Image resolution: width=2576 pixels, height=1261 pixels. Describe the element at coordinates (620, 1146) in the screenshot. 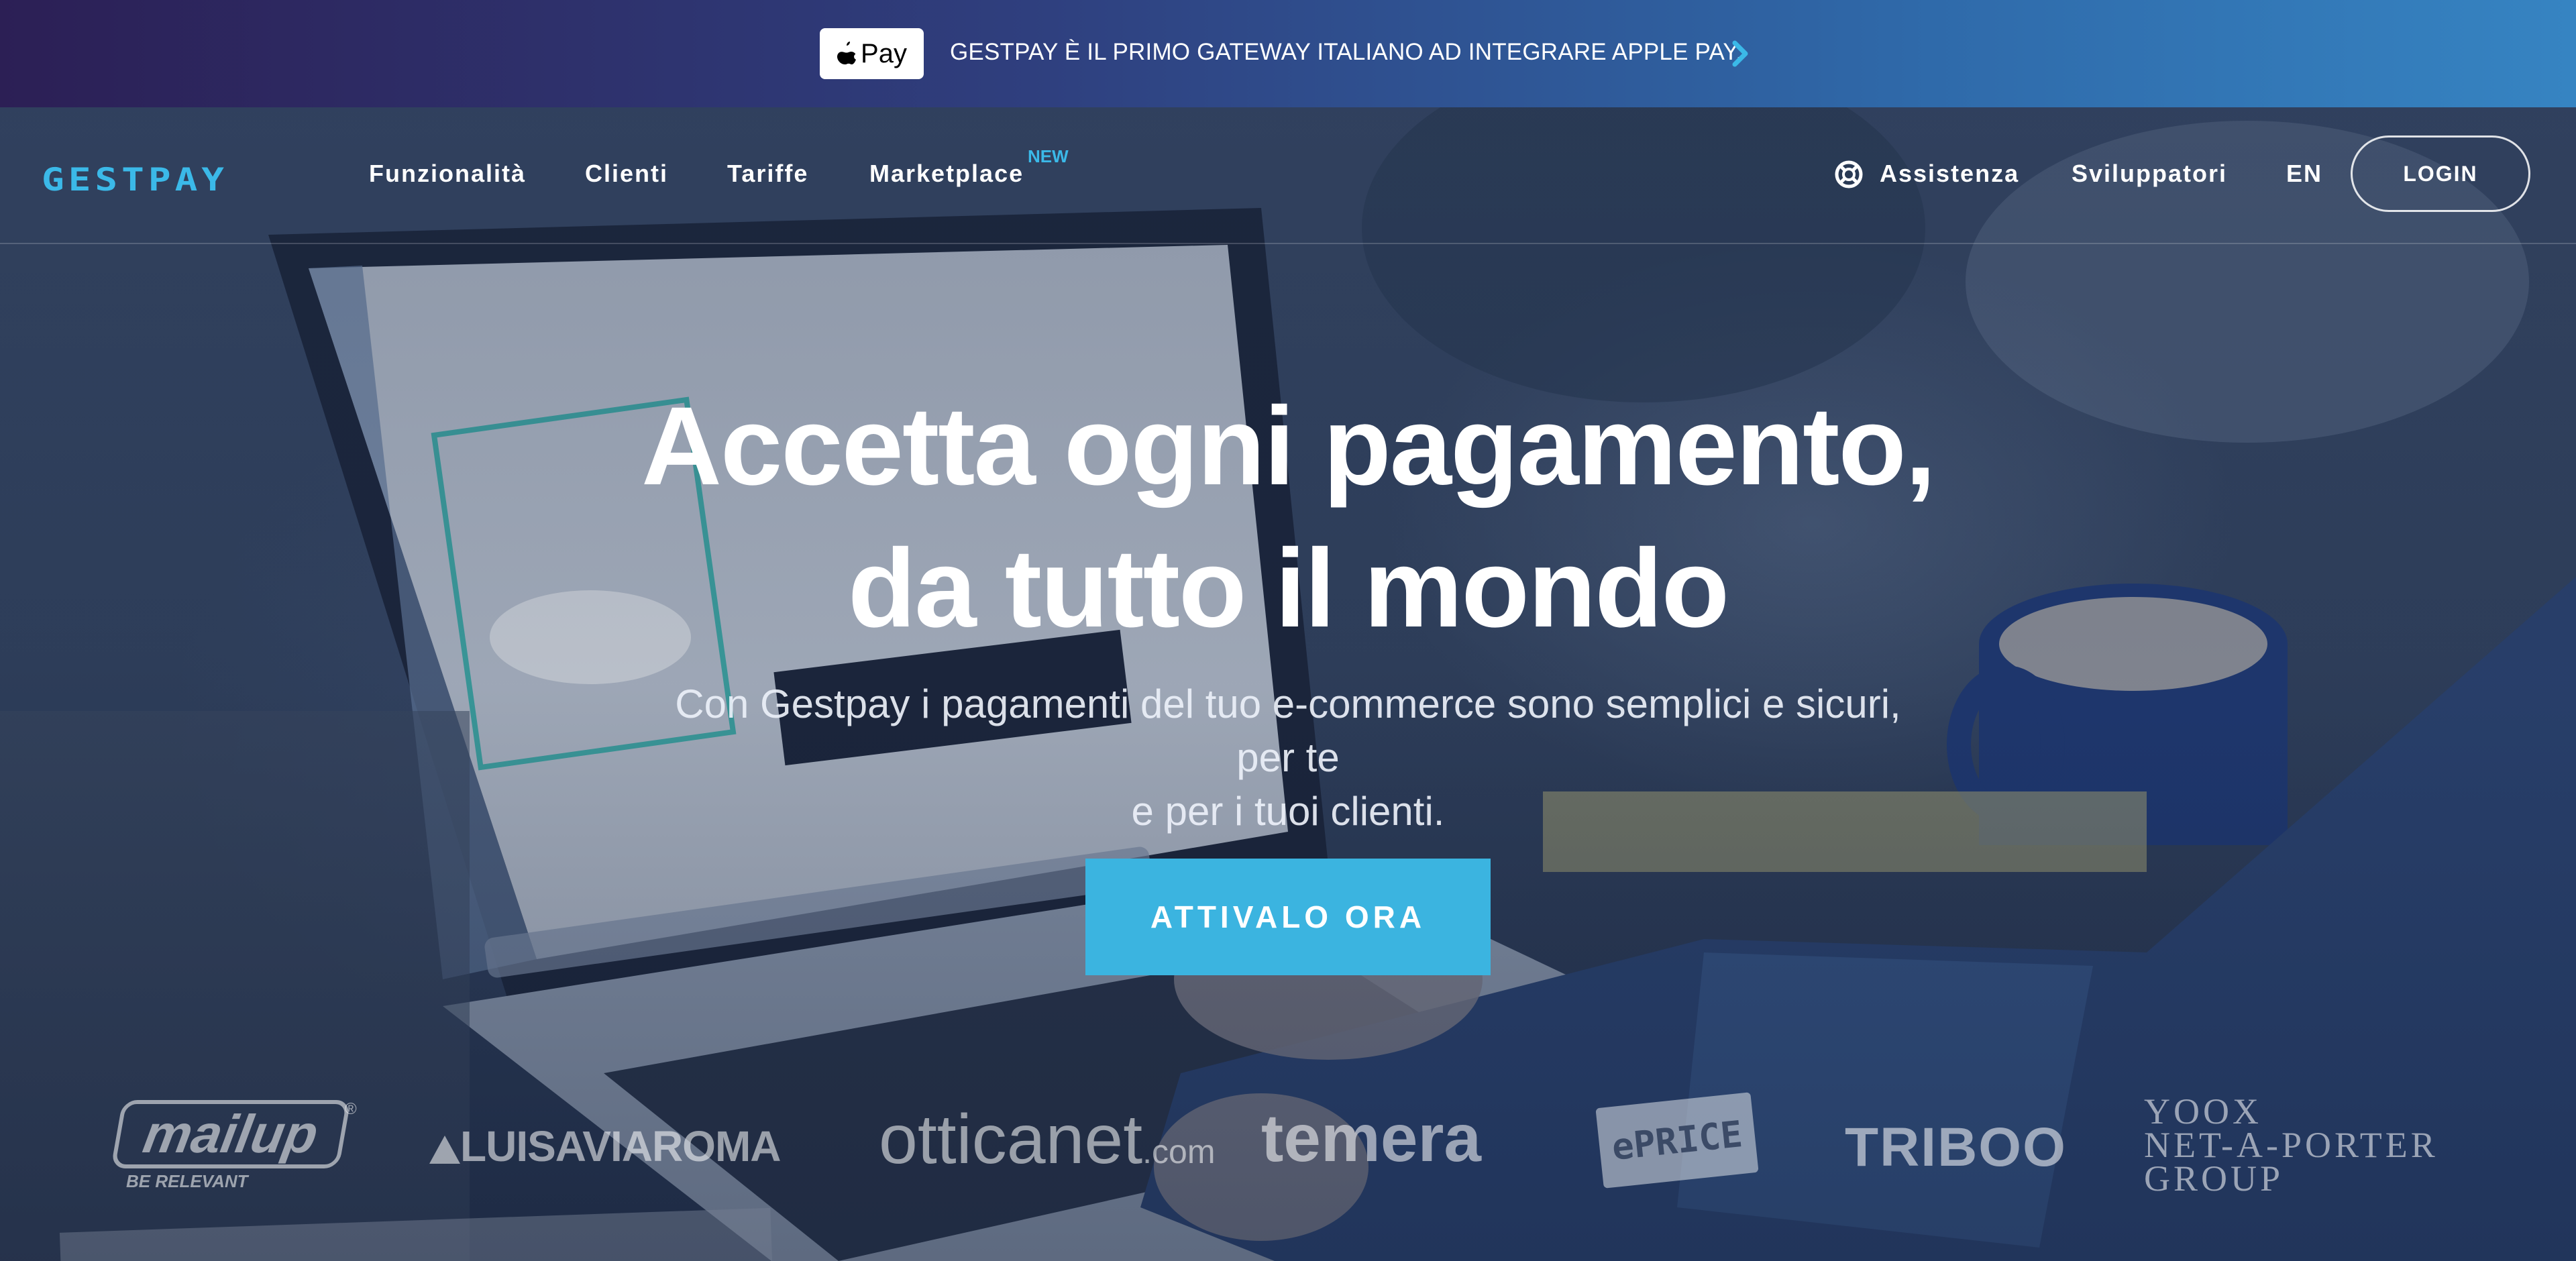

I see `luisaviaroma-wordmark: LUISAVIAROMA` at that location.